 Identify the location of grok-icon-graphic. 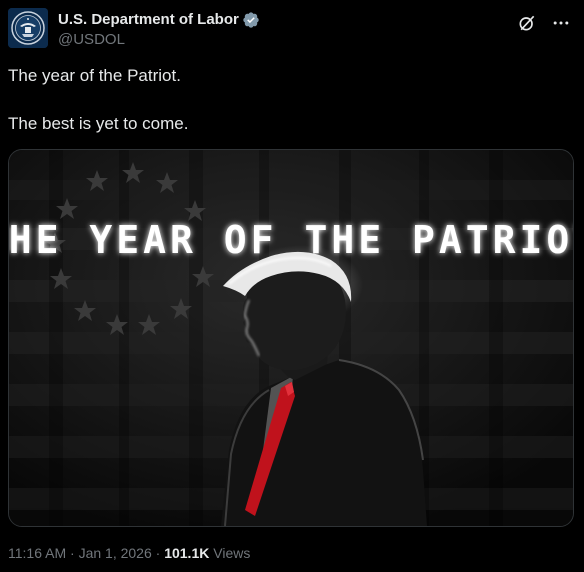
(527, 23).